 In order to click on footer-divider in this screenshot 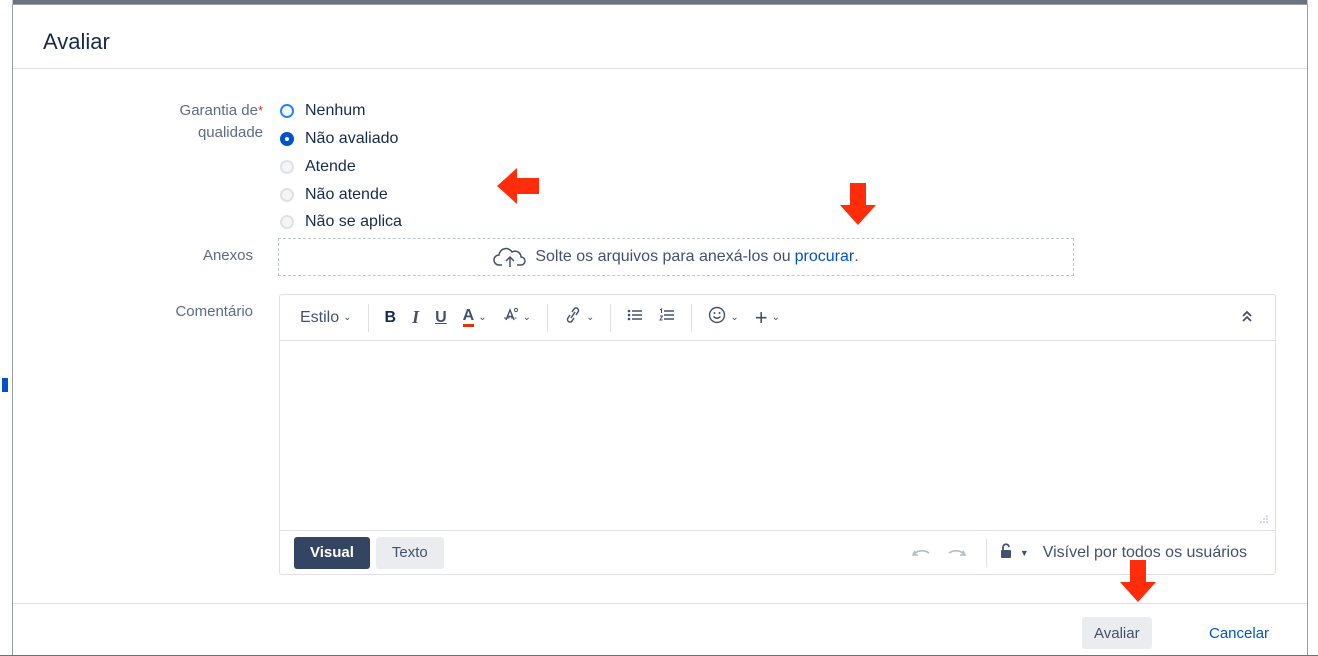, I will do `click(986, 553)`.